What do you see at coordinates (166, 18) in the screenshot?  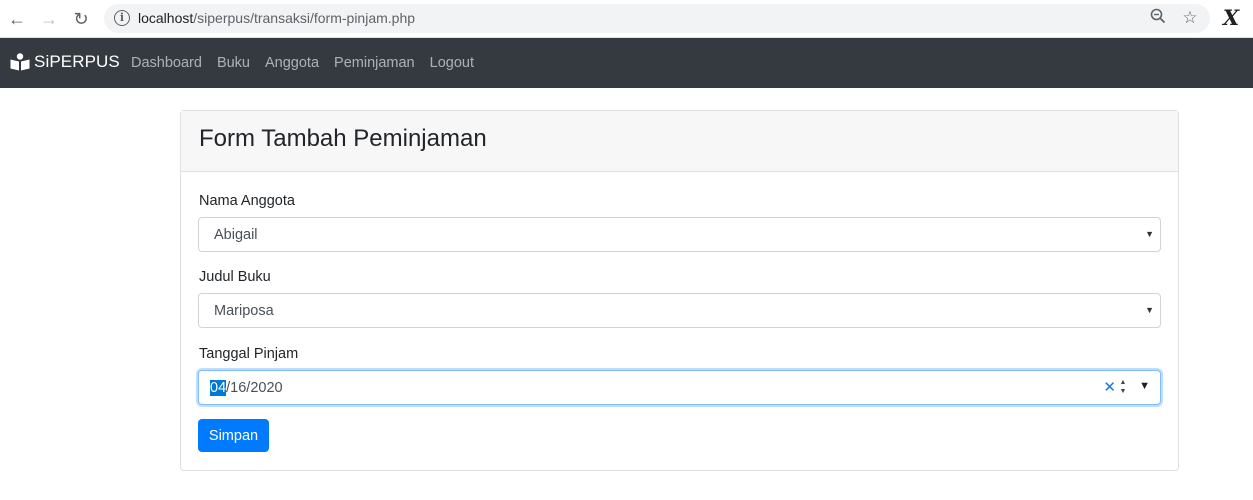 I see `url-host: localhost` at bounding box center [166, 18].